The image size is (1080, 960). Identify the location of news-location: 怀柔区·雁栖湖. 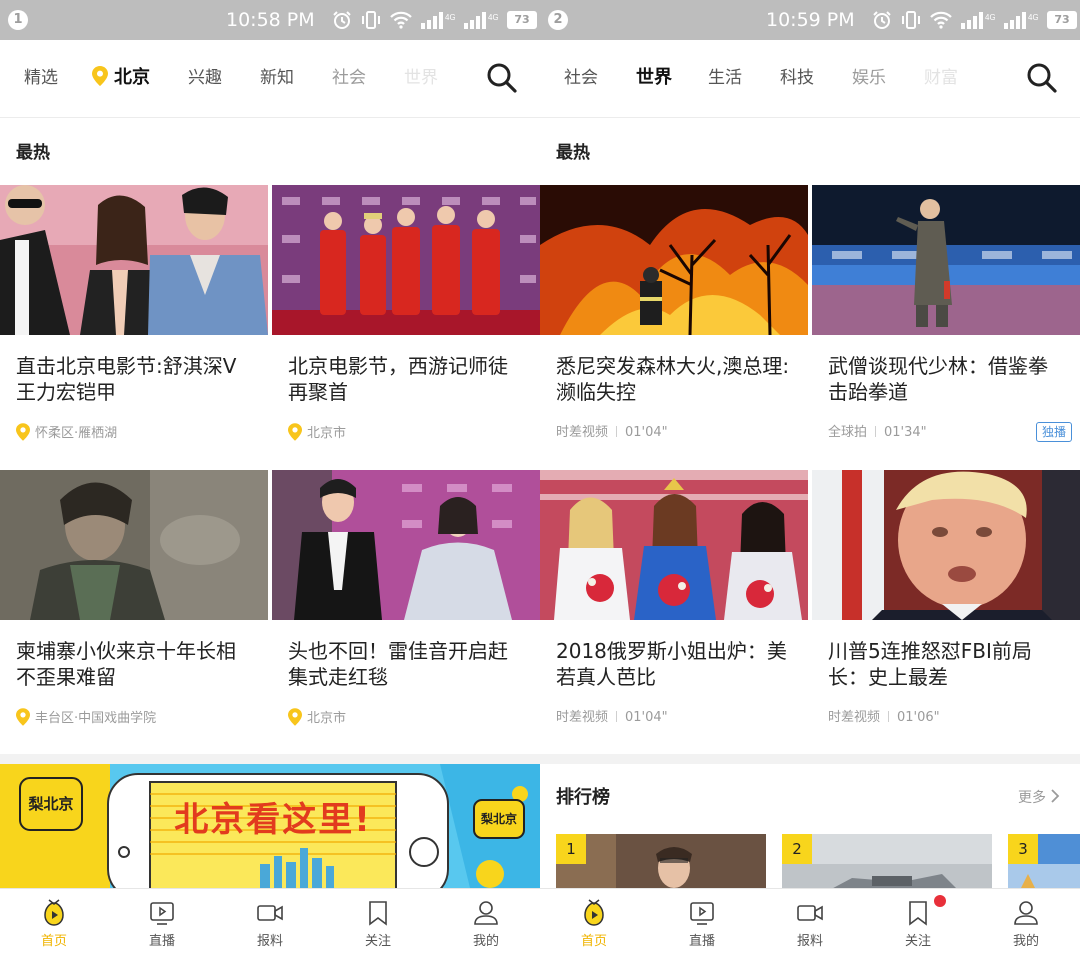
(76, 433).